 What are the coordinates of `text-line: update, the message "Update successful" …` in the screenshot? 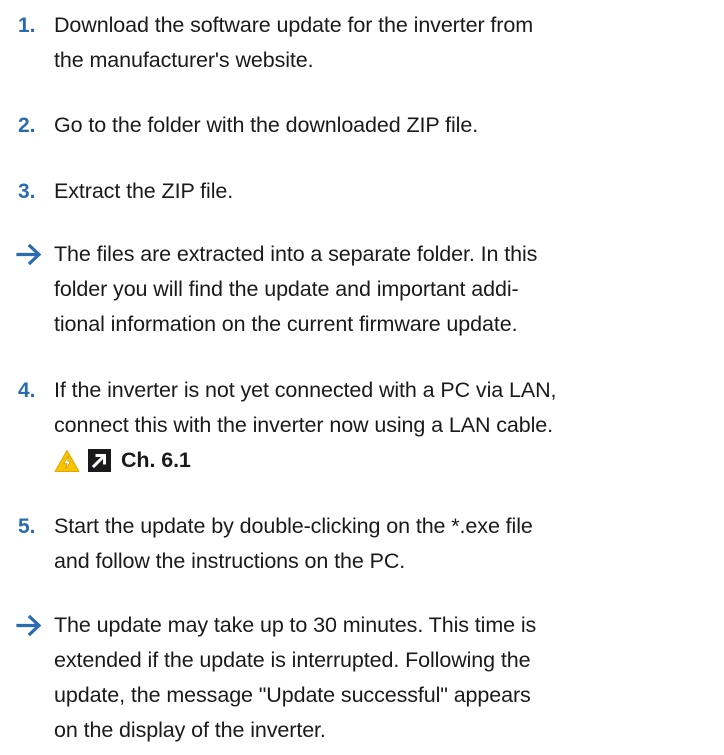 It's located at (292, 695).